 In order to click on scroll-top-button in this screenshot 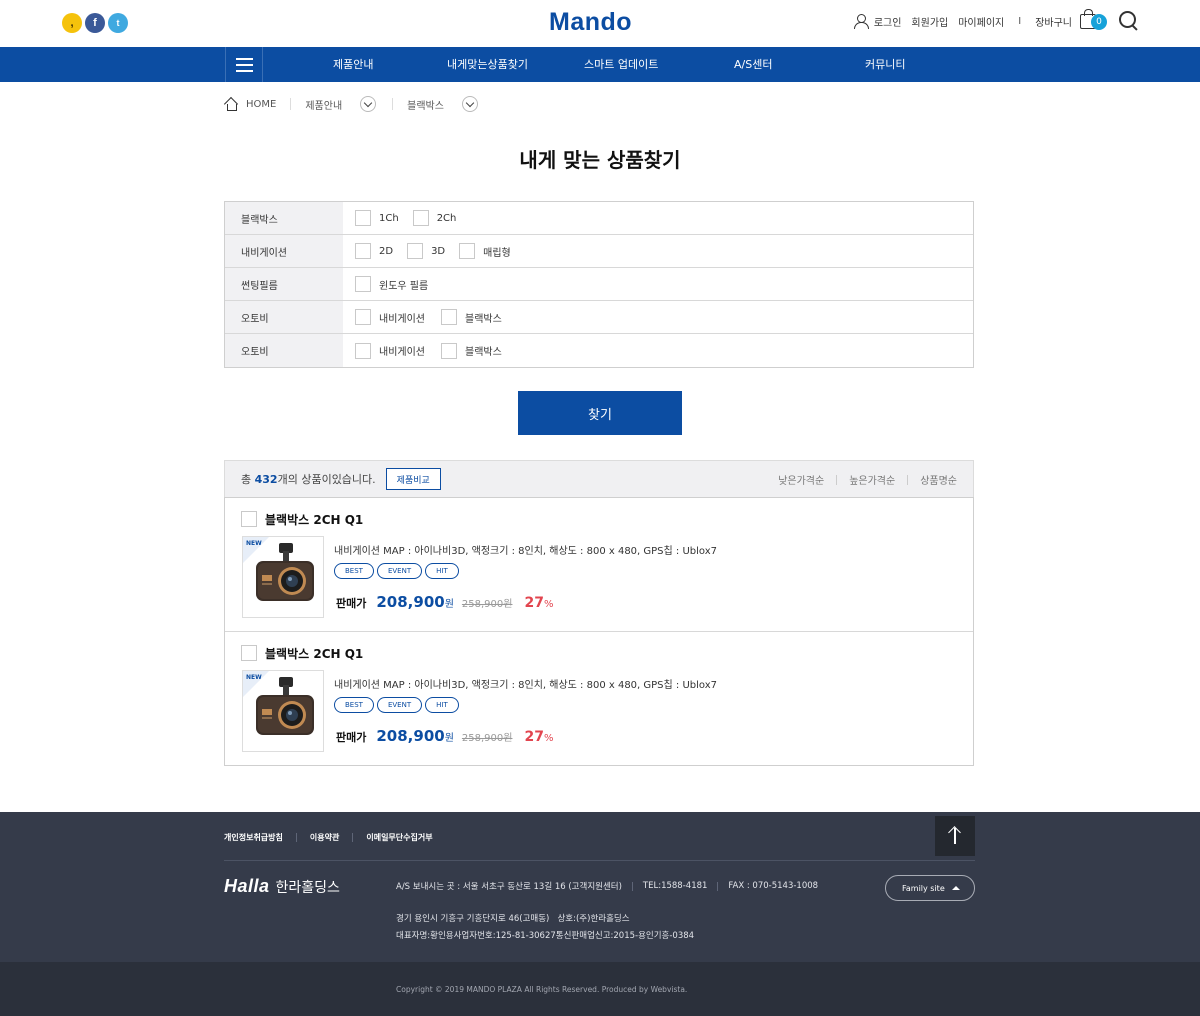, I will do `click(955, 836)`.